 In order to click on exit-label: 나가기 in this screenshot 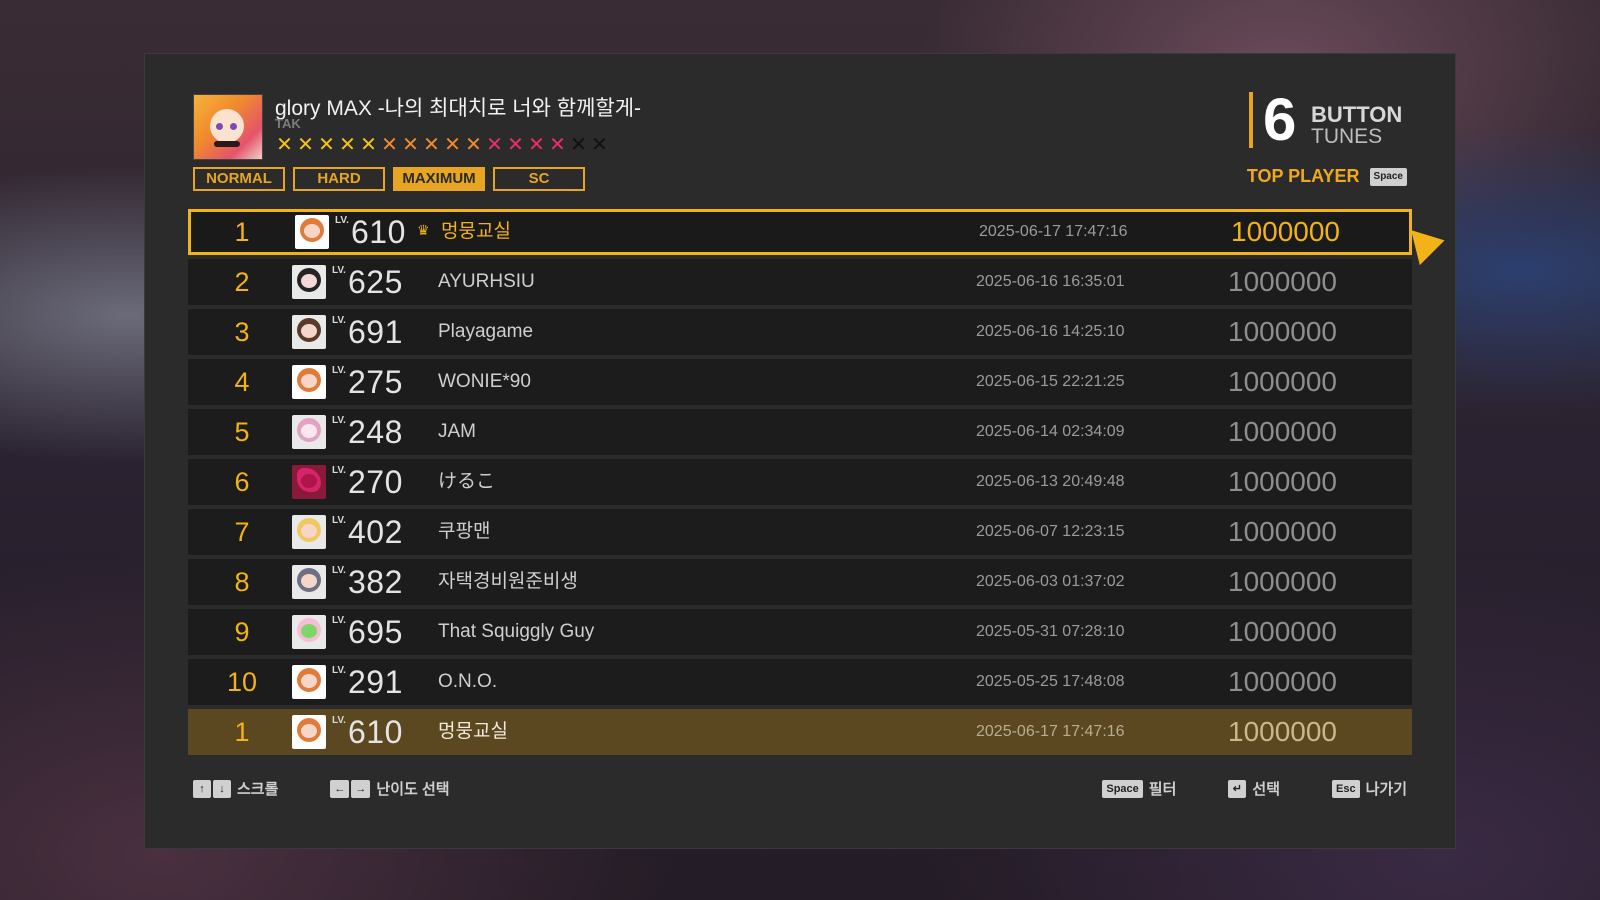, I will do `click(1386, 789)`.